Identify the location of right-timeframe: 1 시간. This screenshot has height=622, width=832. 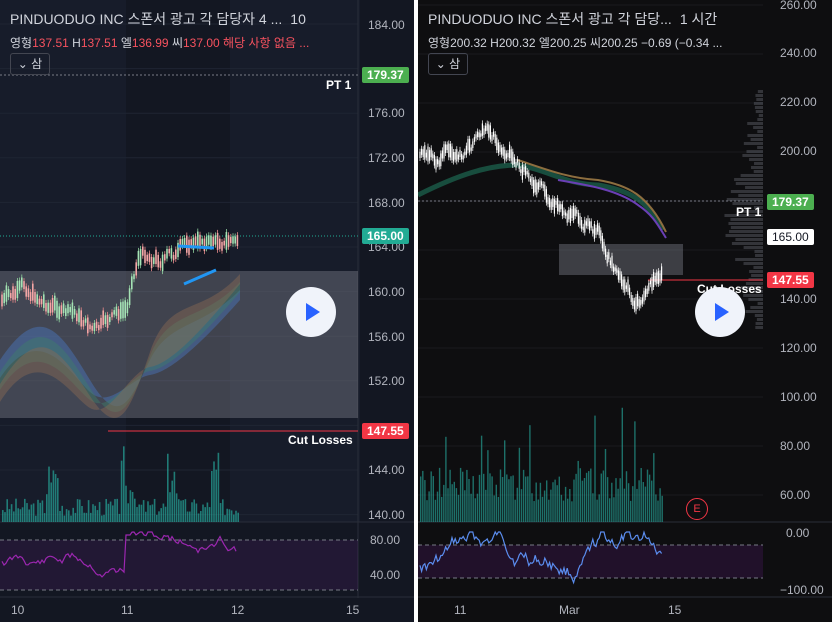
(698, 19).